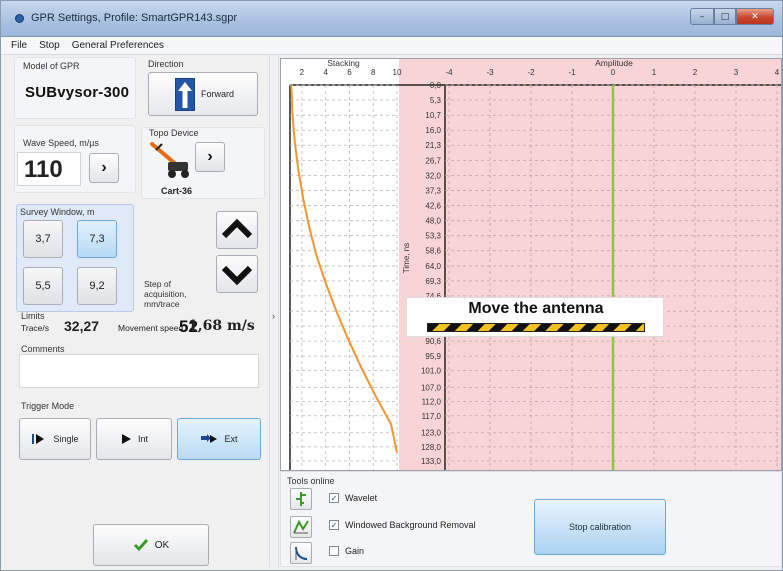 The image size is (783, 571). What do you see at coordinates (162, 545) in the screenshot?
I see `ok-label: OK` at bounding box center [162, 545].